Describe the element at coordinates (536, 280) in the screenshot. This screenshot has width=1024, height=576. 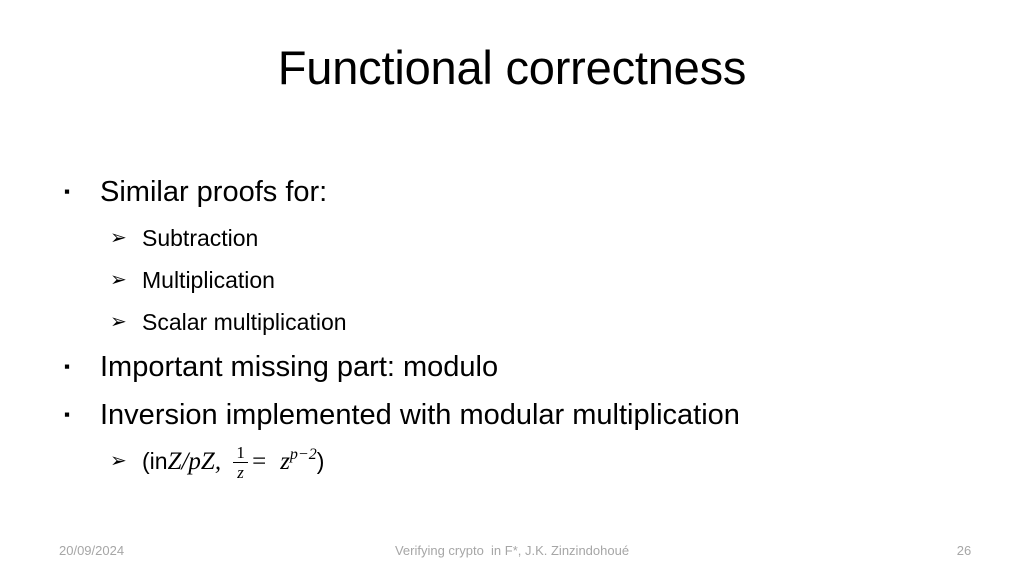
I see `sub-bullet-multiplication: ➢ Multiplication` at that location.